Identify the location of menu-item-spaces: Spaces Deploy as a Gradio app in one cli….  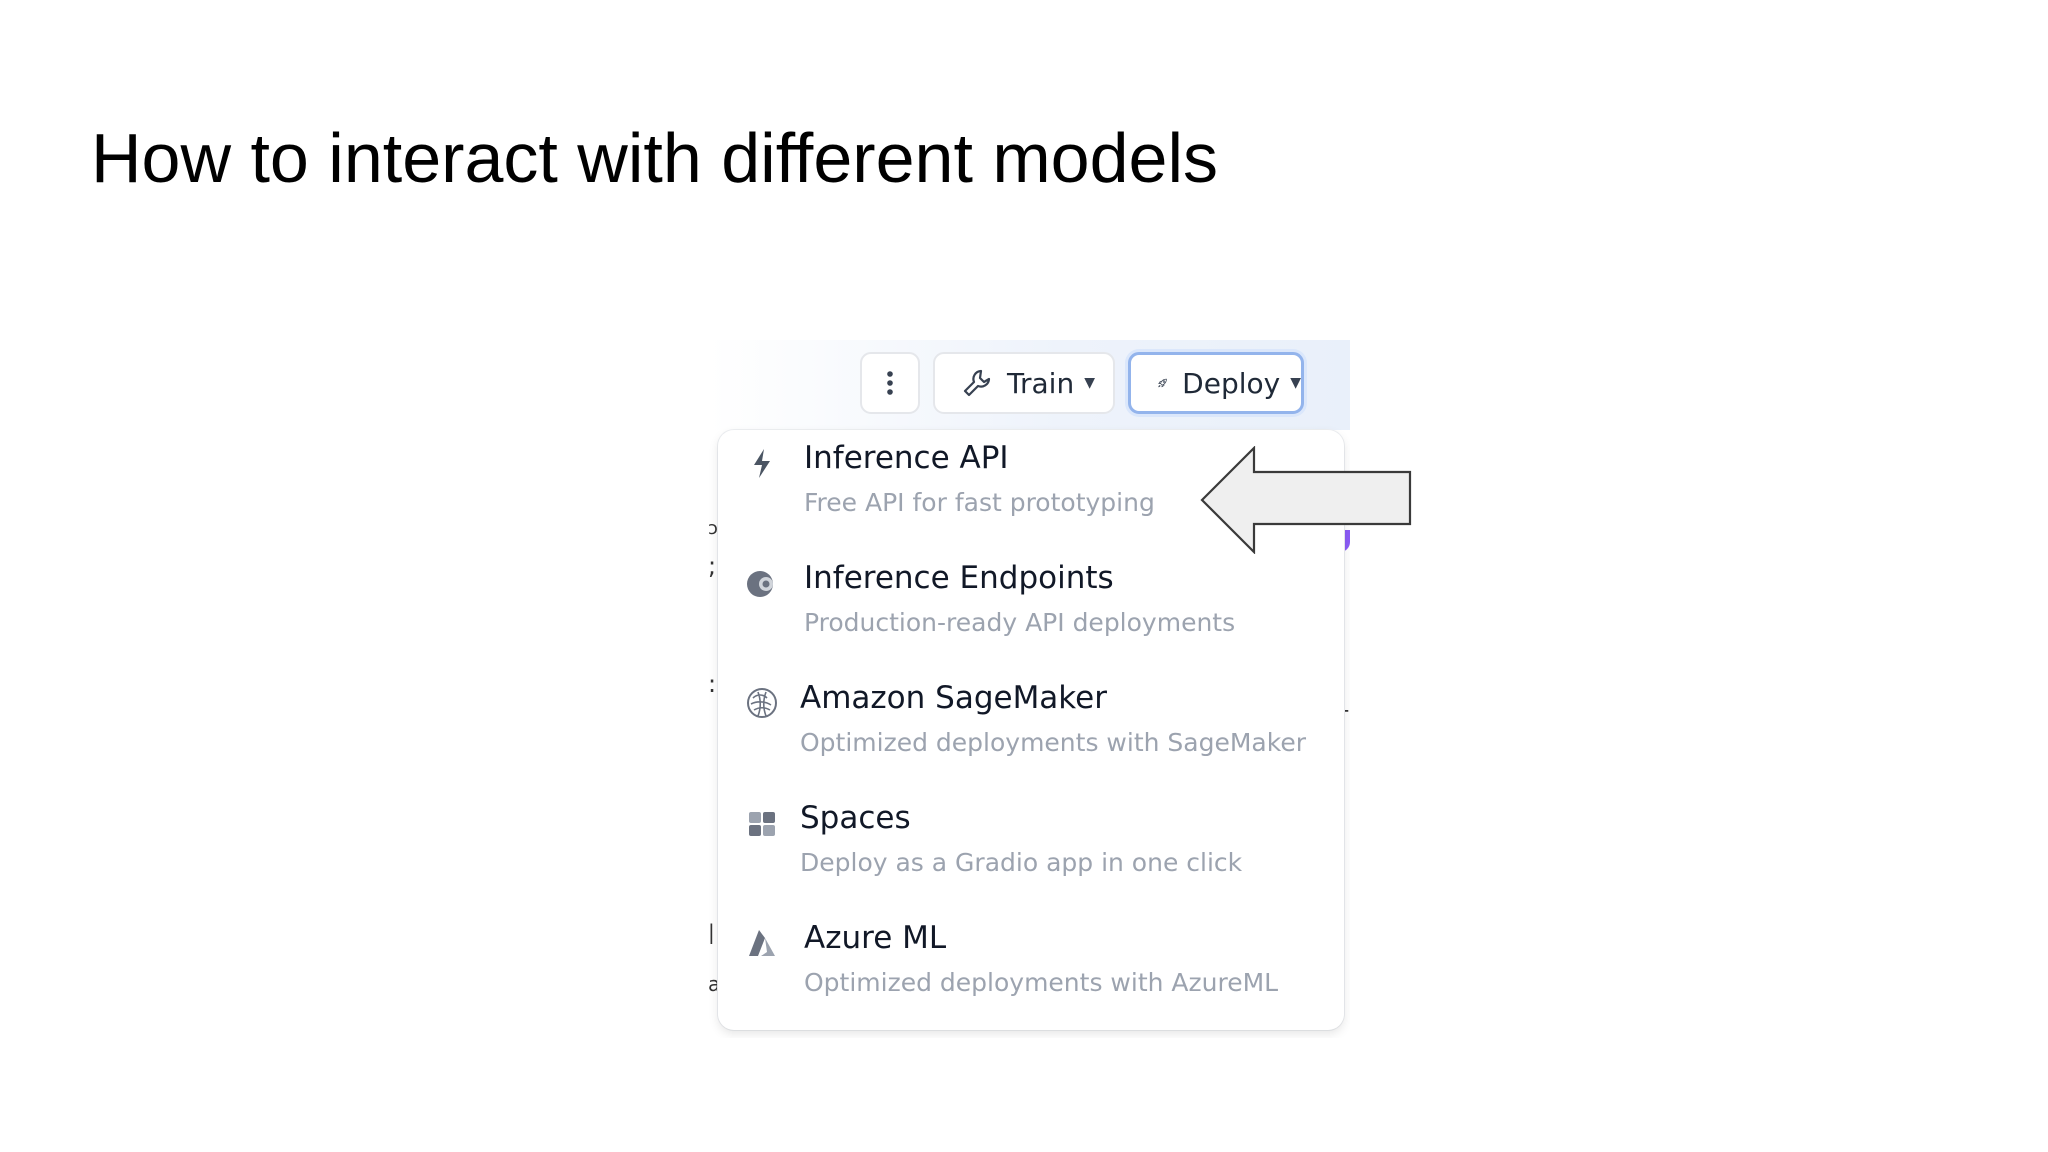
(1031, 850).